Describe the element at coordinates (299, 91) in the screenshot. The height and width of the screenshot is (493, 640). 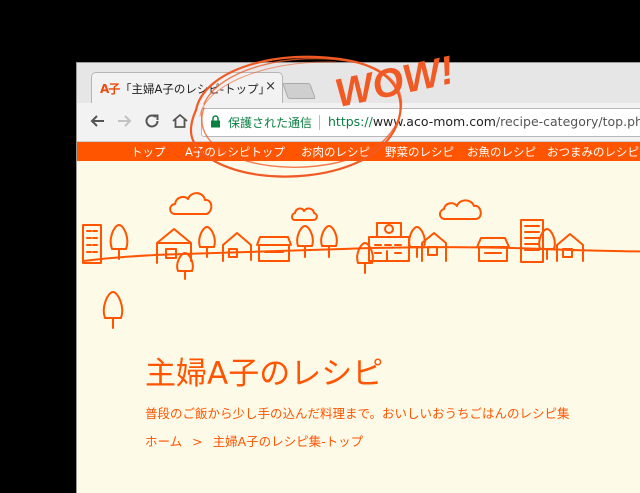
I see `new-tab-button` at that location.